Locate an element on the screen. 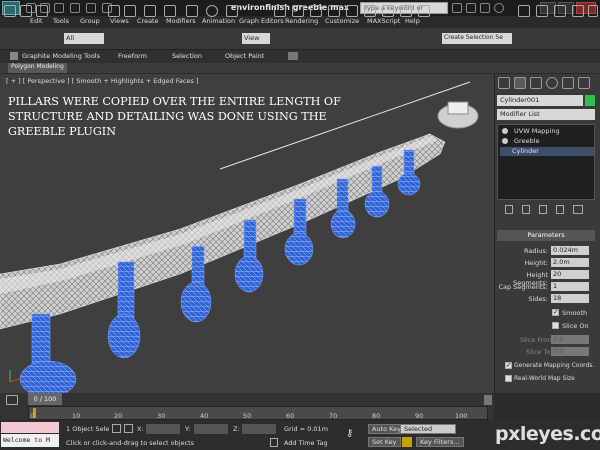  communication-center-icon is located at coordinates (471, 8).